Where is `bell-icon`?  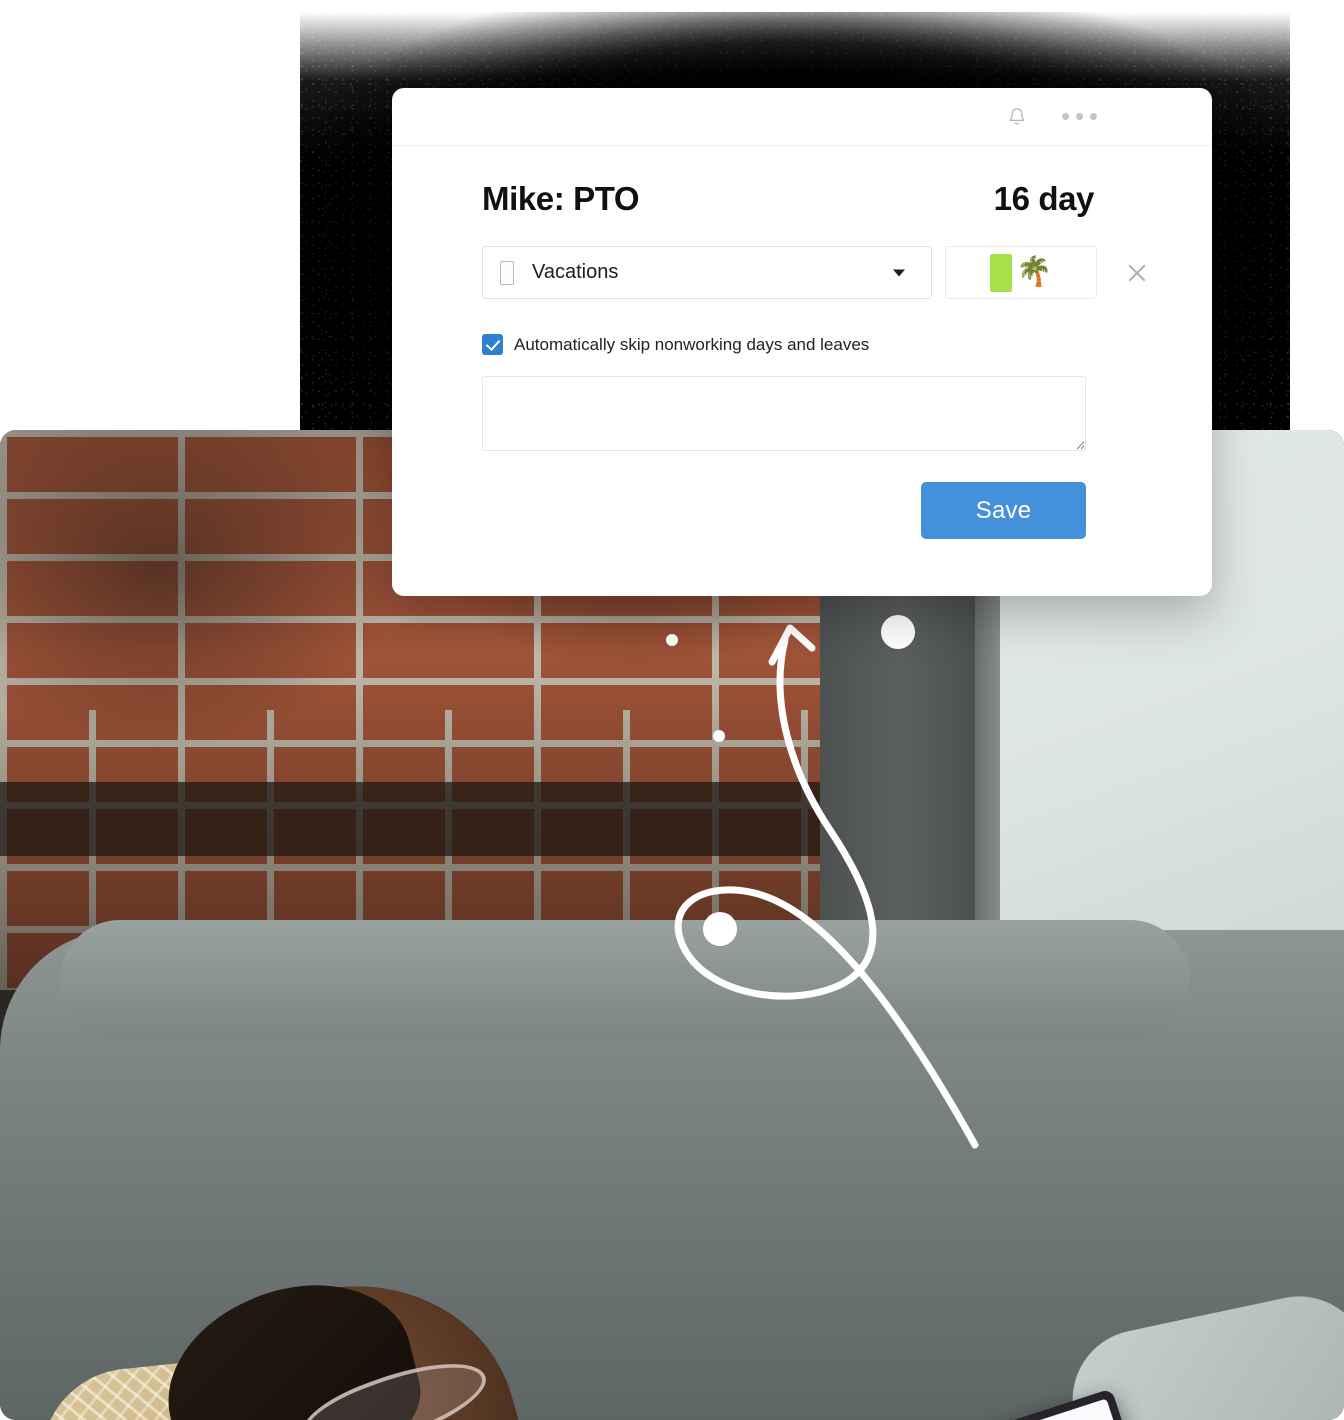 bell-icon is located at coordinates (1017, 117).